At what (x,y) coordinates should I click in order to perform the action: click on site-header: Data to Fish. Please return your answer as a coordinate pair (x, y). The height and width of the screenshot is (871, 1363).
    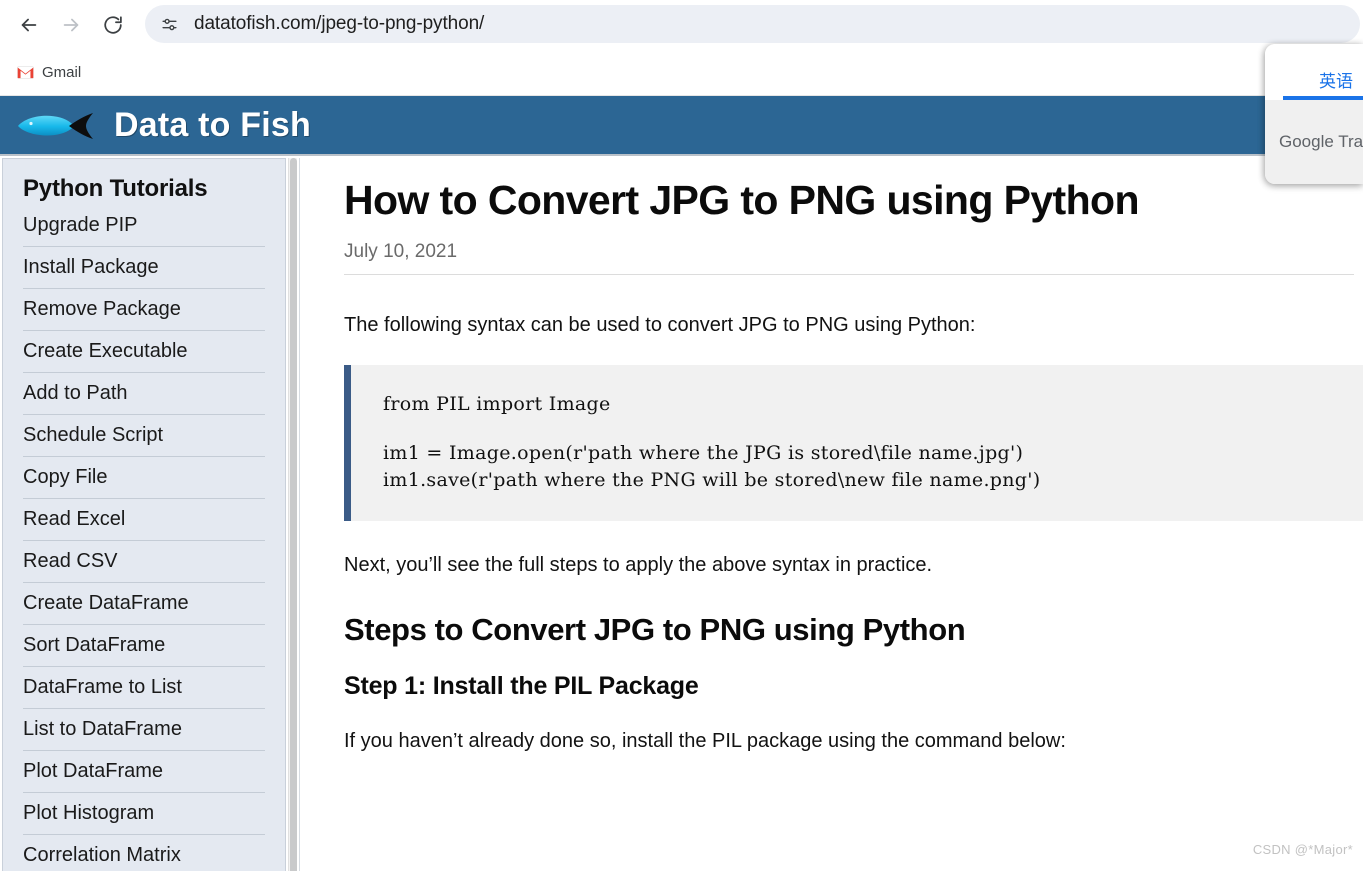
    Looking at the image, I should click on (681, 126).